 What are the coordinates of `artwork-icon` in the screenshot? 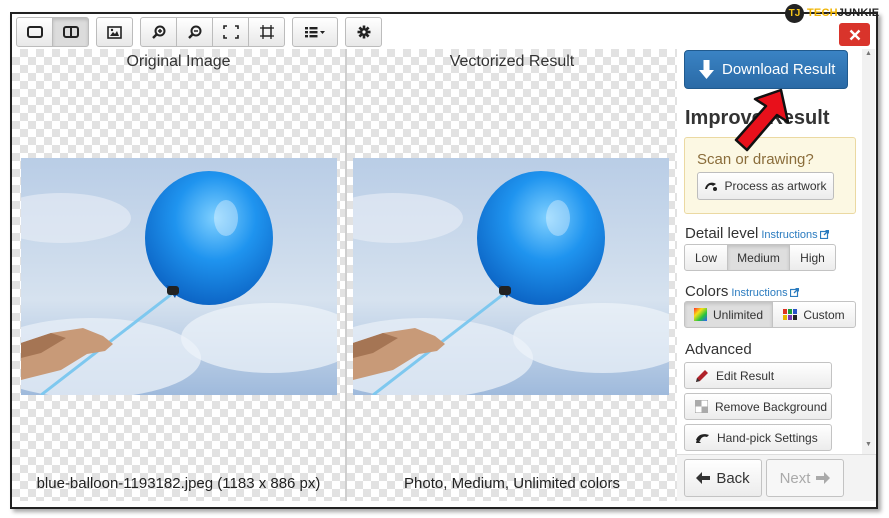 It's located at (711, 186).